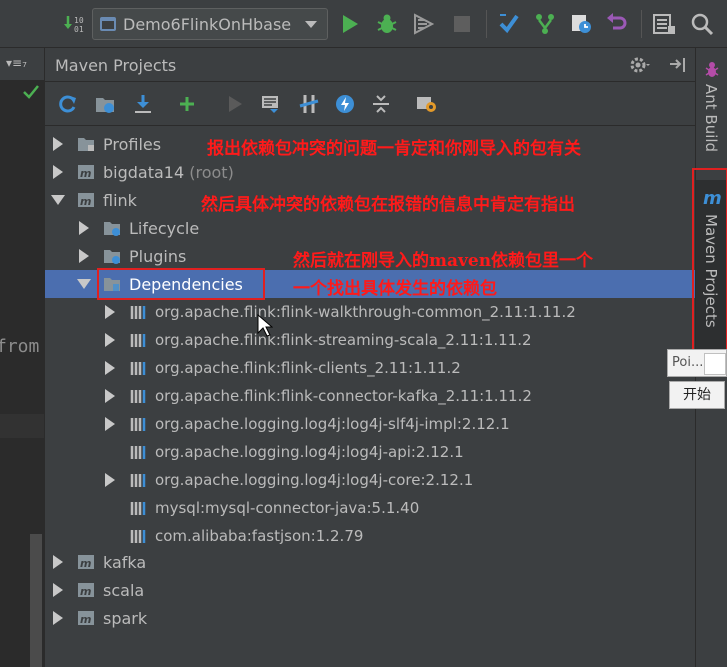 This screenshot has height=667, width=727. Describe the element at coordinates (370, 536) in the screenshot. I see `dependency-row: com.alibaba:fastjson:1.2.79` at that location.